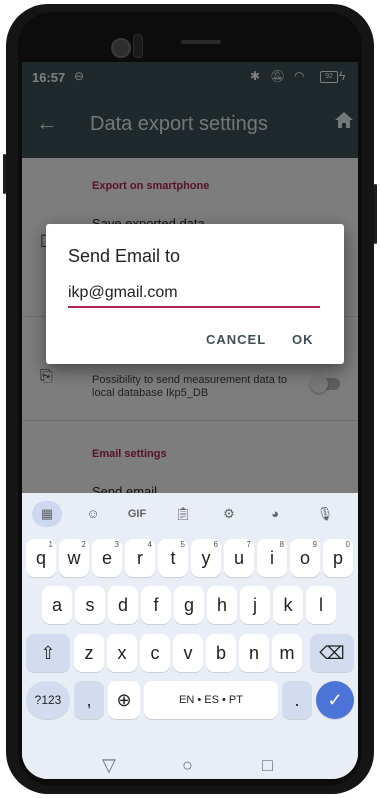 Image resolution: width=380 pixels, height=798 pixels. Describe the element at coordinates (122, 653) in the screenshot. I see `key-x: x` at that location.